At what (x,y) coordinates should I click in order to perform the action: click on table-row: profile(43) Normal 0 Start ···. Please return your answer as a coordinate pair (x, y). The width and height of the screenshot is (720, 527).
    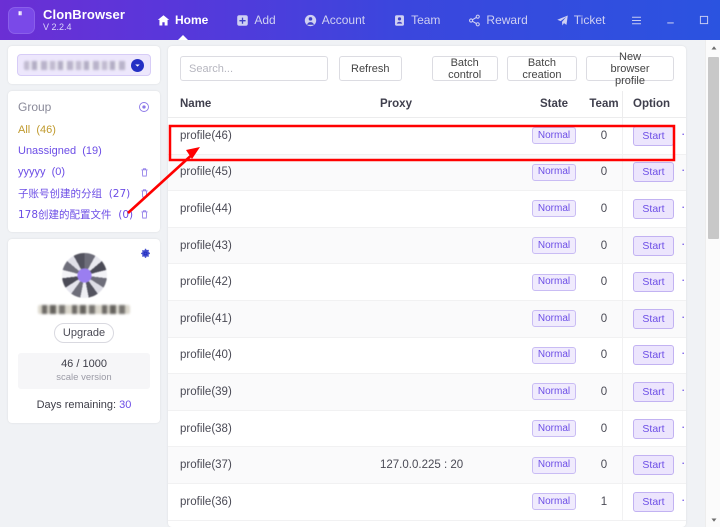
    Looking at the image, I should click on (427, 246).